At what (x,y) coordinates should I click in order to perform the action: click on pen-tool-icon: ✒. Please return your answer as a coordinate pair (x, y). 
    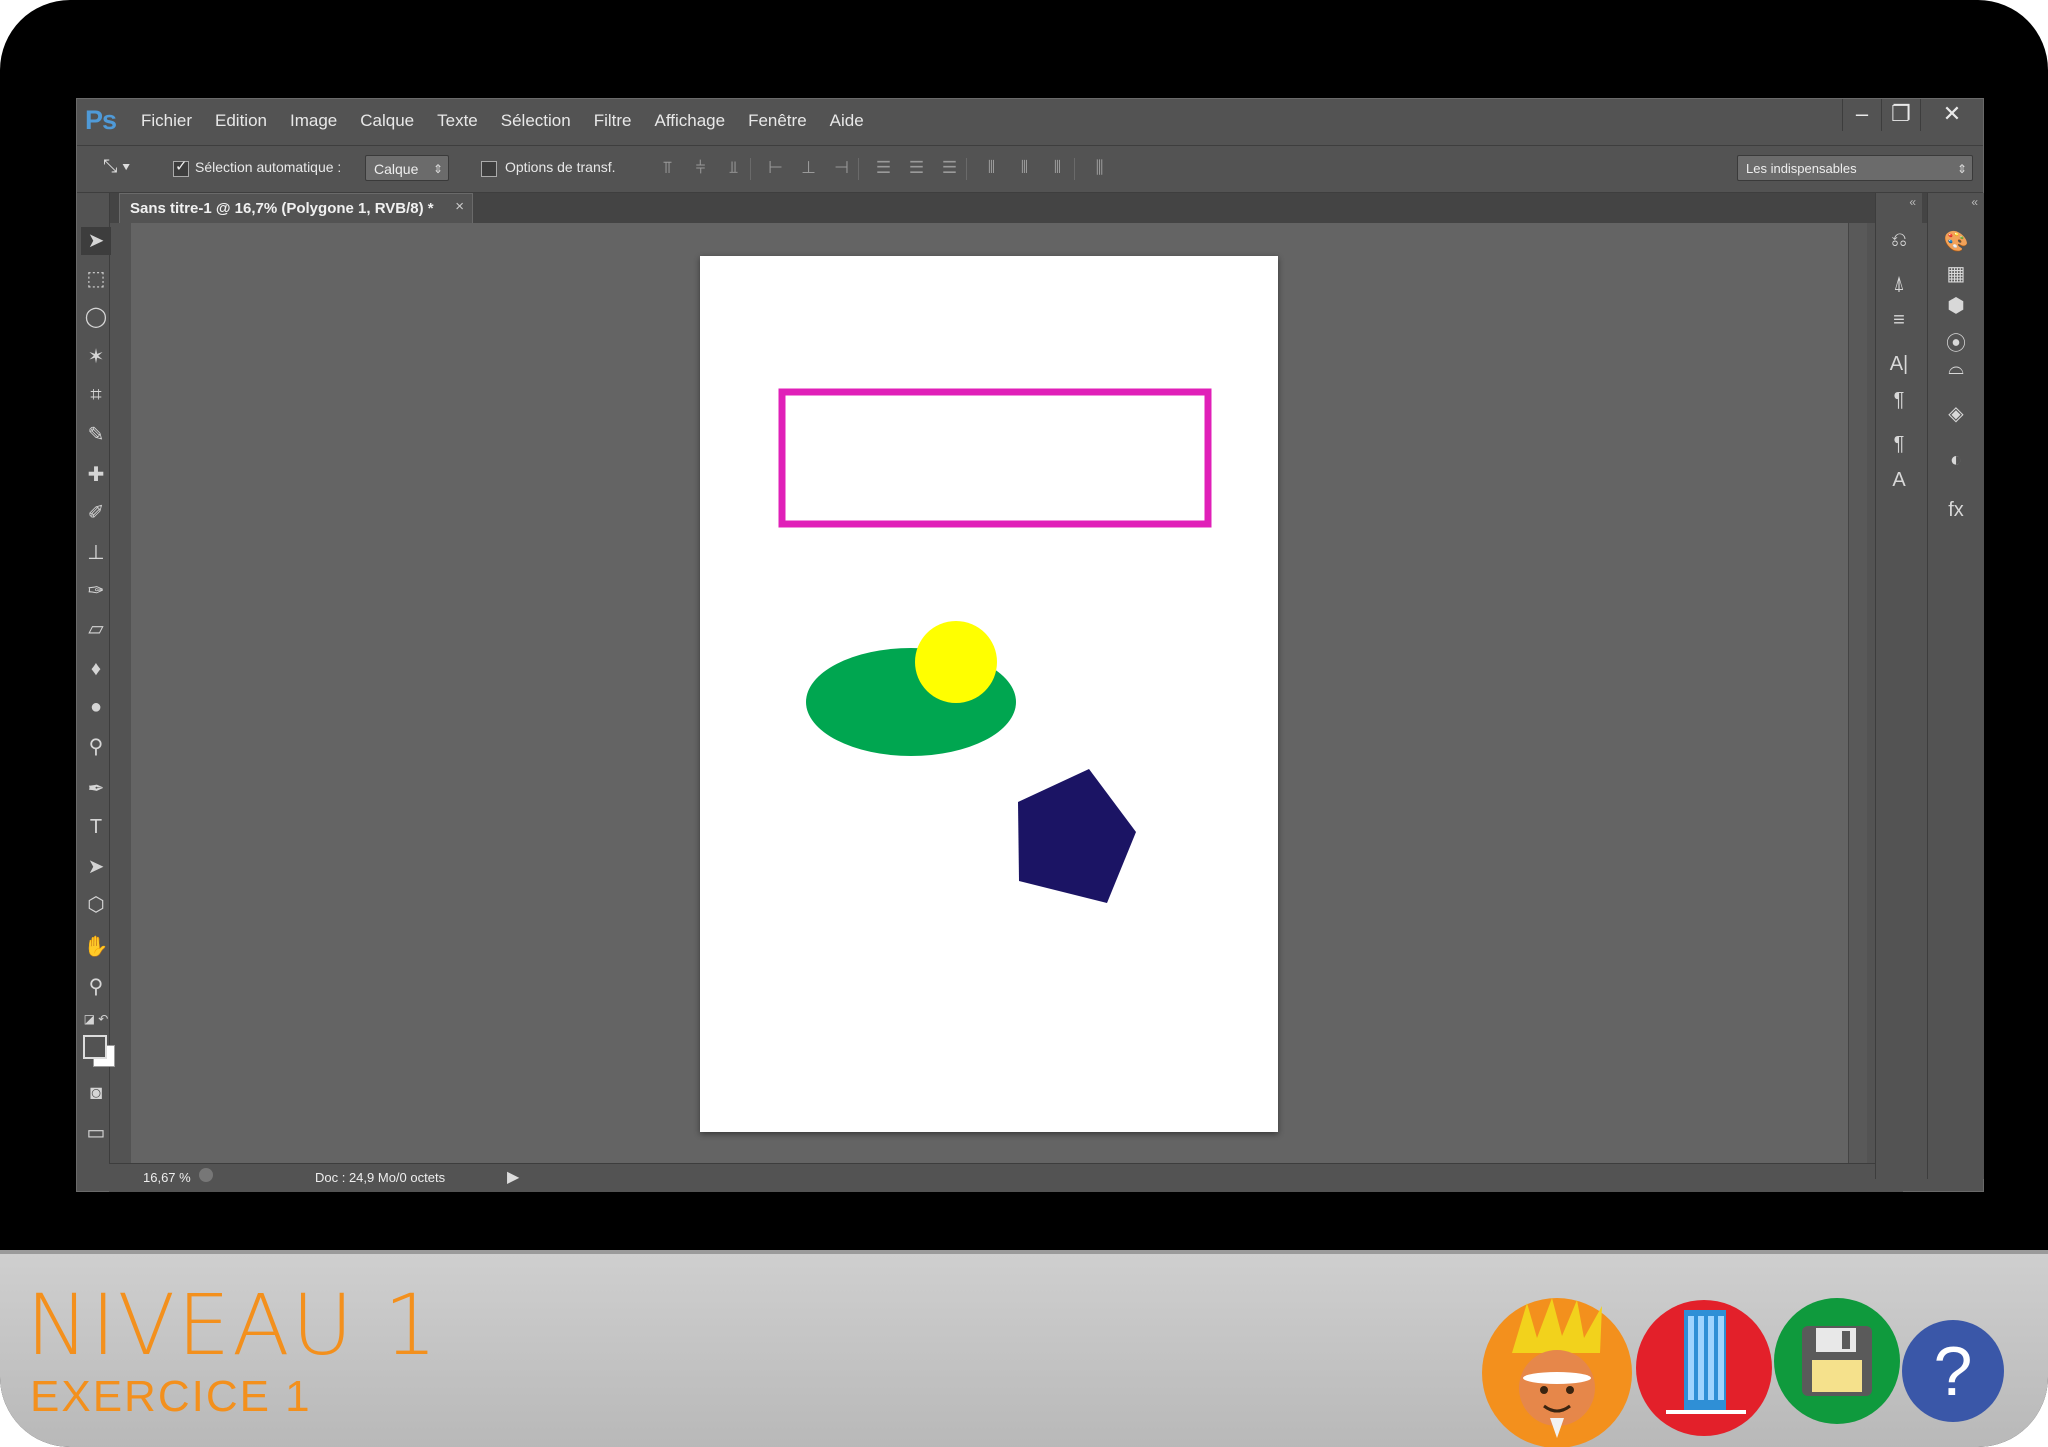
    Looking at the image, I should click on (96, 789).